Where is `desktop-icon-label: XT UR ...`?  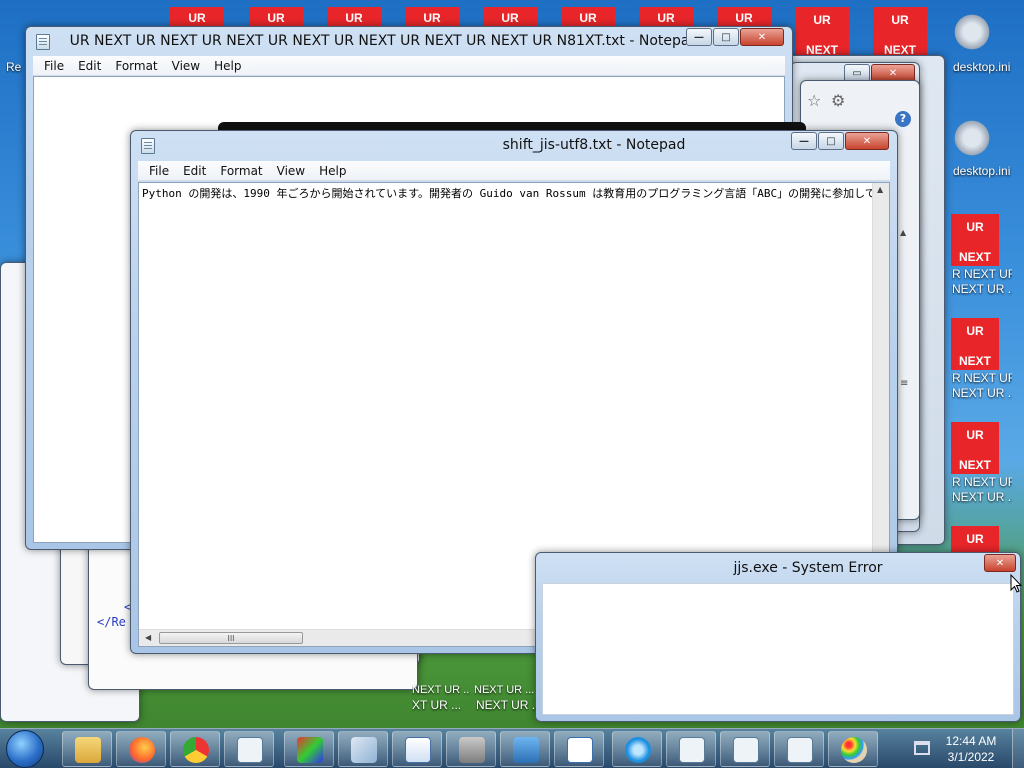
desktop-icon-label: XT UR ... is located at coordinates (437, 705).